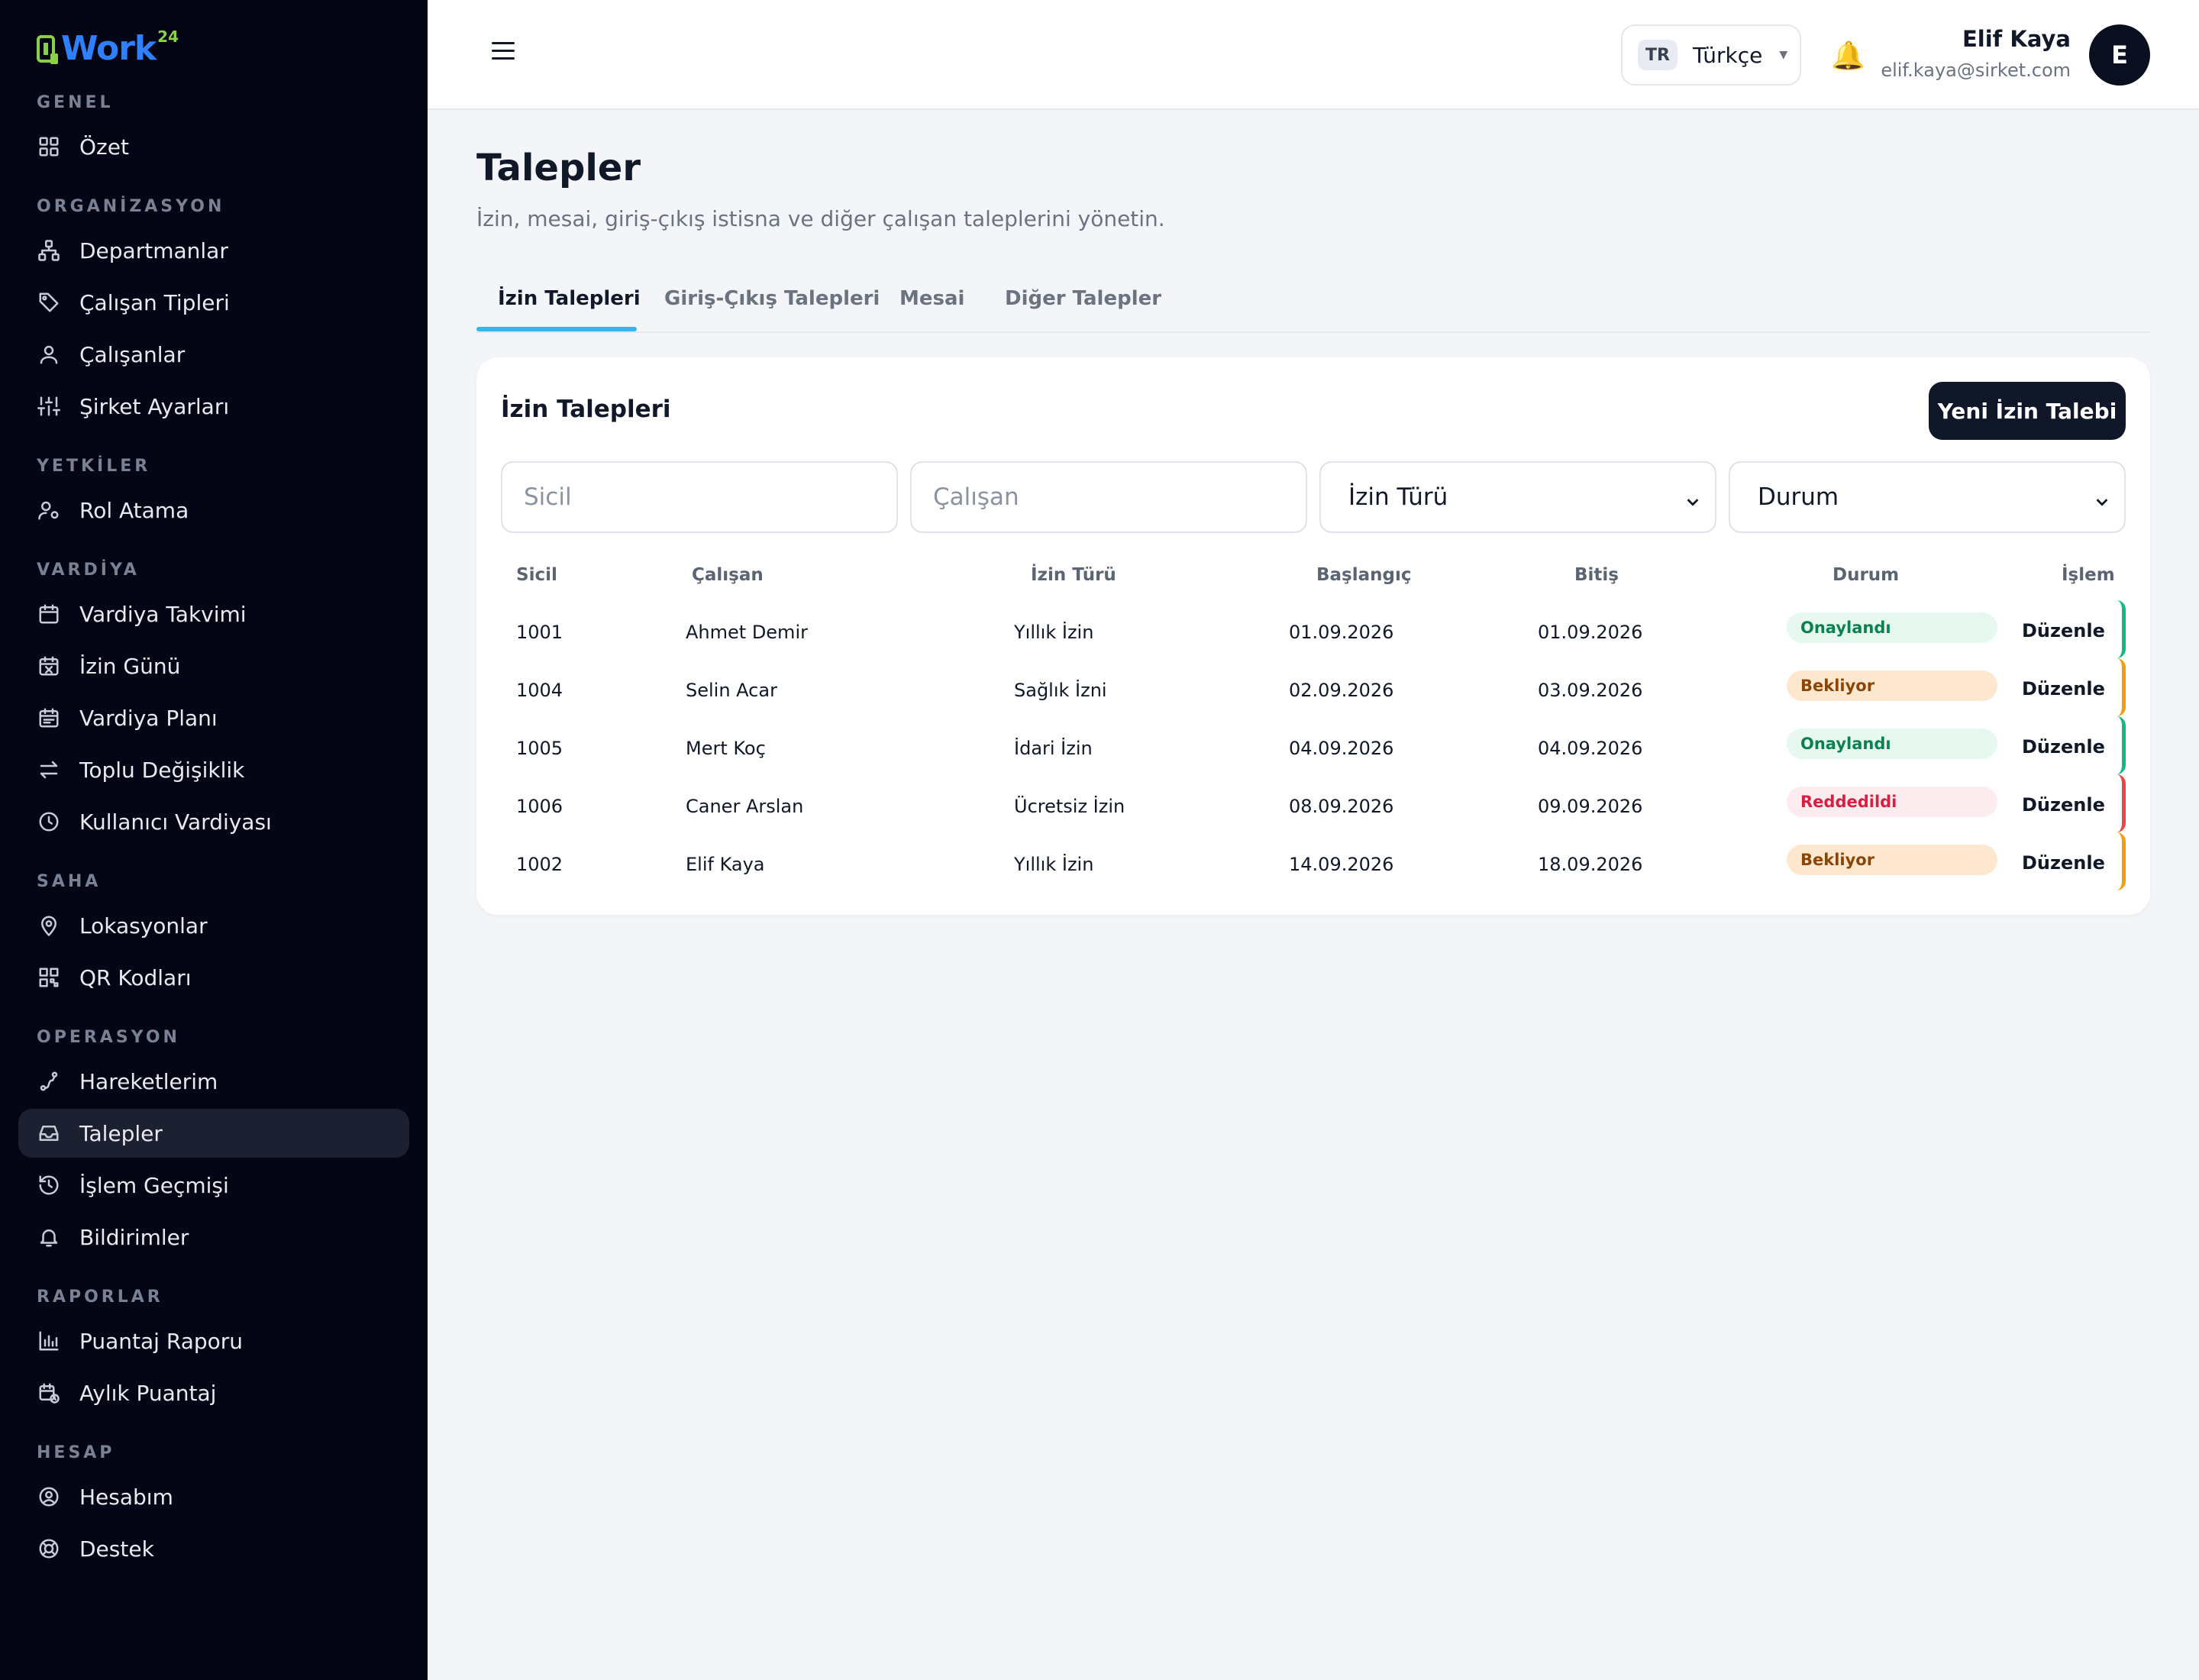 The width and height of the screenshot is (2199, 1680). What do you see at coordinates (2121, 861) in the screenshot?
I see `status-indicator` at bounding box center [2121, 861].